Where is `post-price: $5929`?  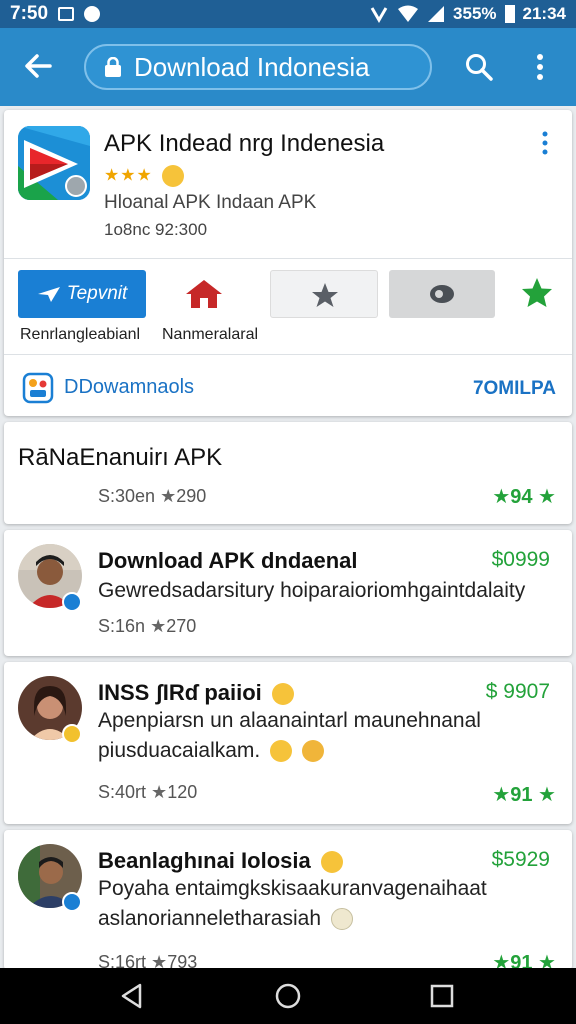 post-price: $5929 is located at coordinates (520, 859).